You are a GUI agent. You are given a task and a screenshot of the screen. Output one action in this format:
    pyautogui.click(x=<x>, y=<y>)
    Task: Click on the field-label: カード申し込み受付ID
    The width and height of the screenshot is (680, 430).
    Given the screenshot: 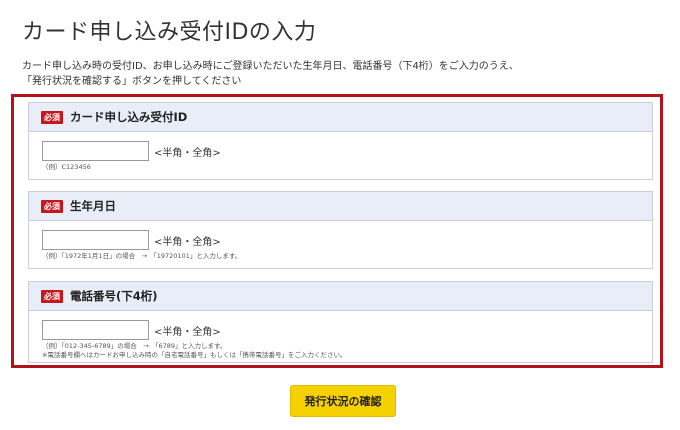 What is the action you would take?
    pyautogui.click(x=129, y=117)
    